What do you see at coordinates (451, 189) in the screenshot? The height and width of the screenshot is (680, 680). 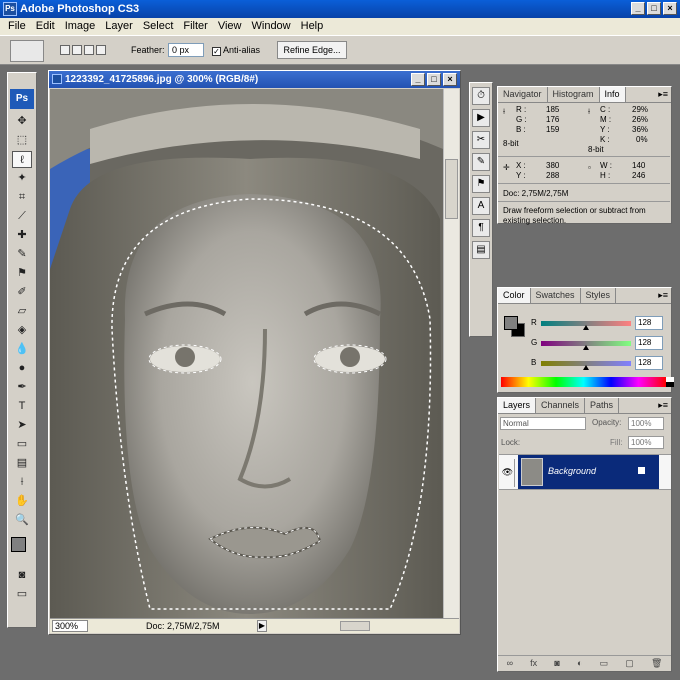 I see `vertical-scroll-thumb` at bounding box center [451, 189].